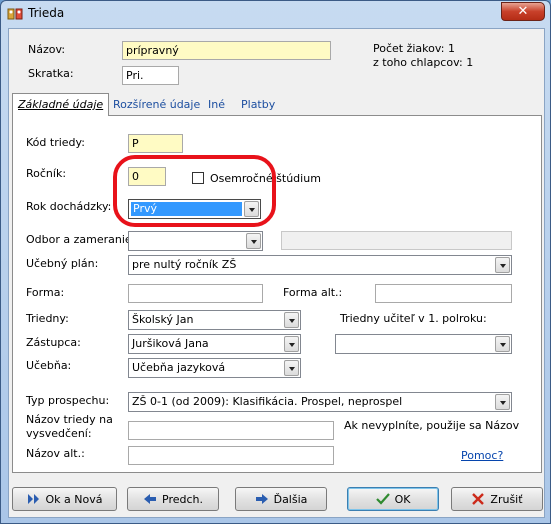 The width and height of the screenshot is (551, 524). Describe the element at coordinates (45, 292) in the screenshot. I see `forma-label: Forma:` at that location.